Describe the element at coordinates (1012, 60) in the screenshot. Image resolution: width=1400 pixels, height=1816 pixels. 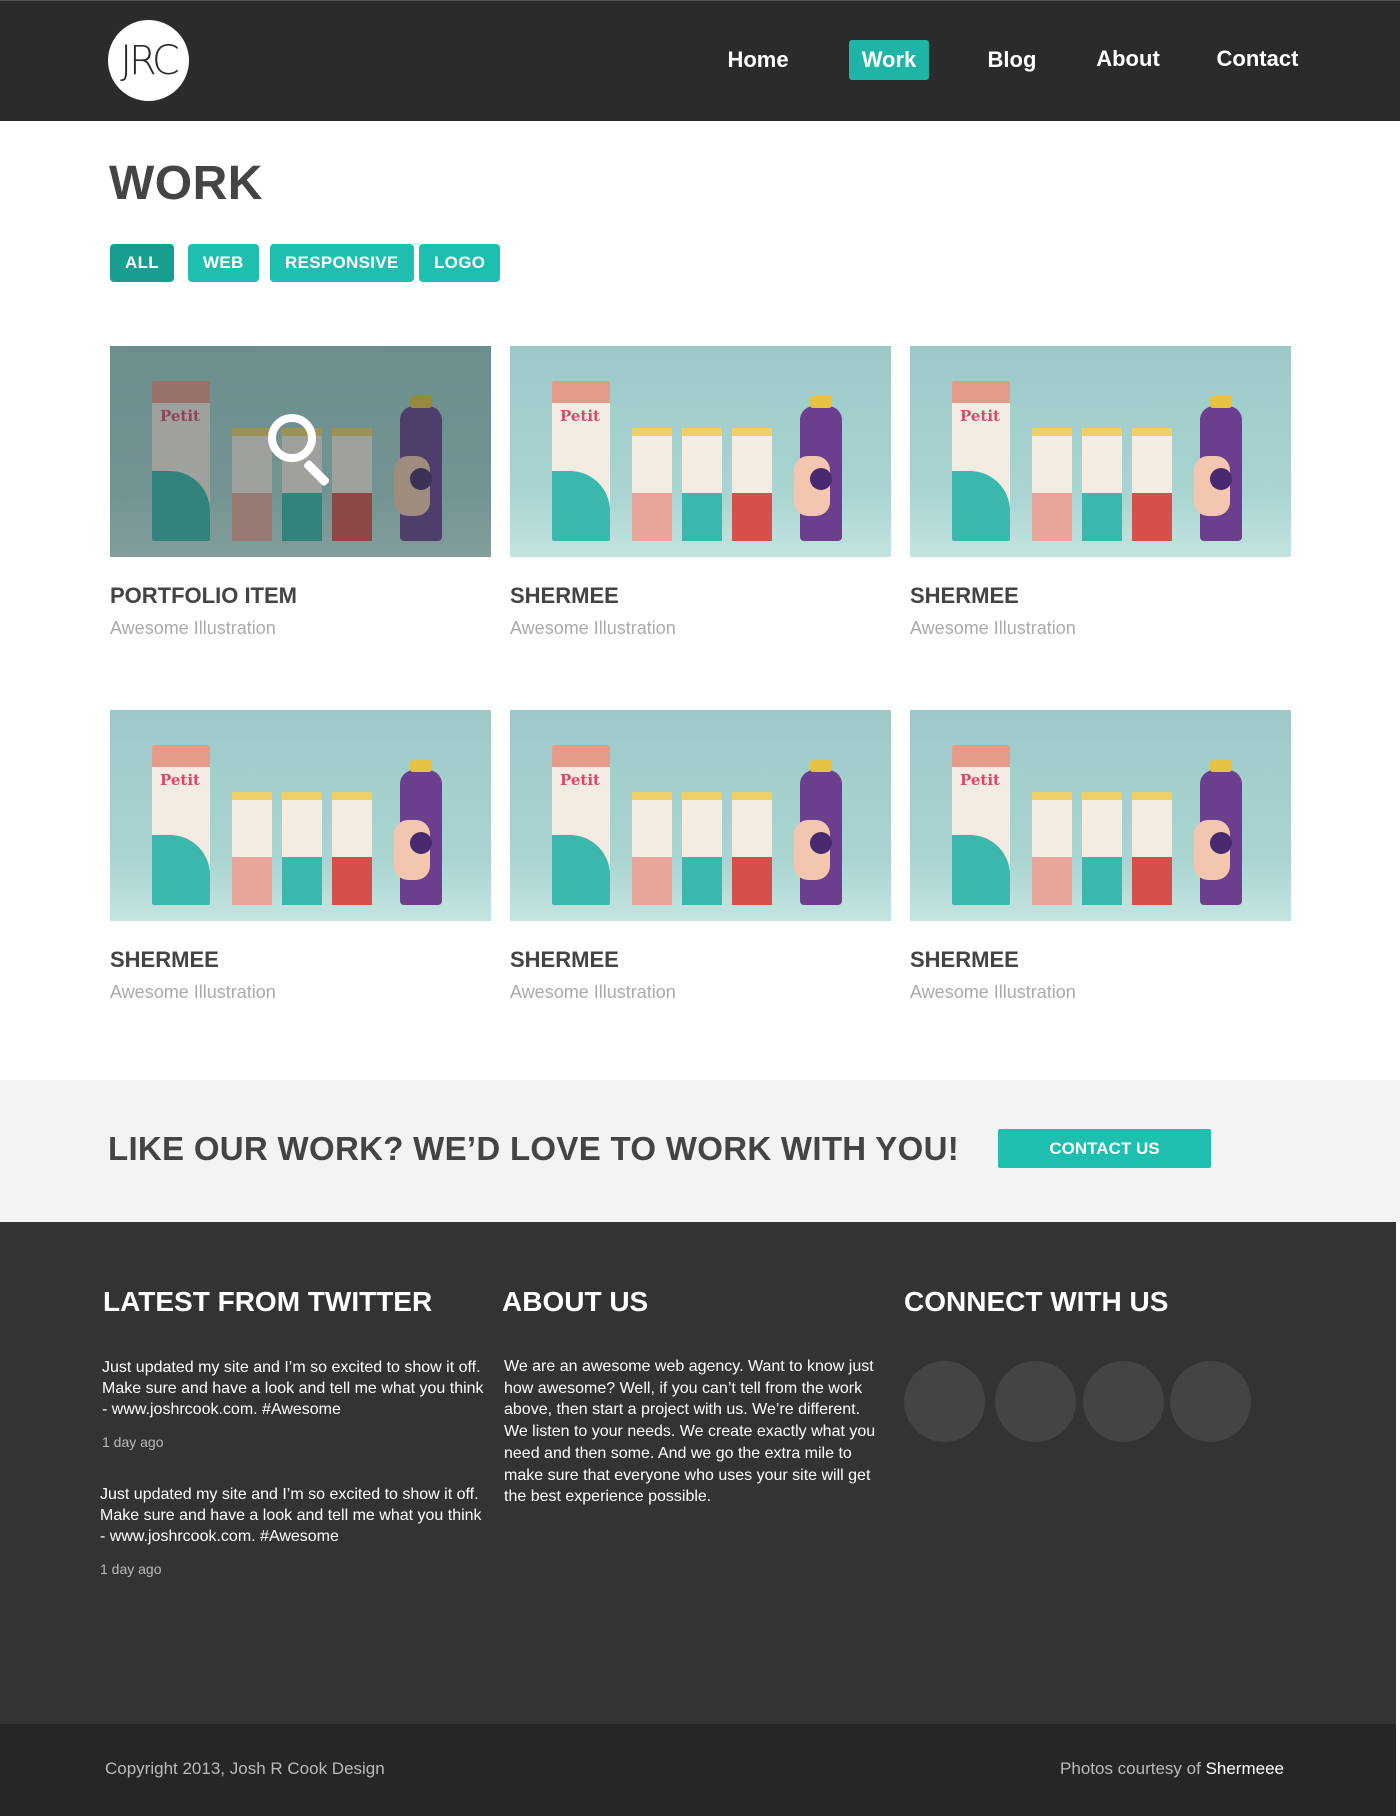
I see `nav-blog: Blog` at that location.